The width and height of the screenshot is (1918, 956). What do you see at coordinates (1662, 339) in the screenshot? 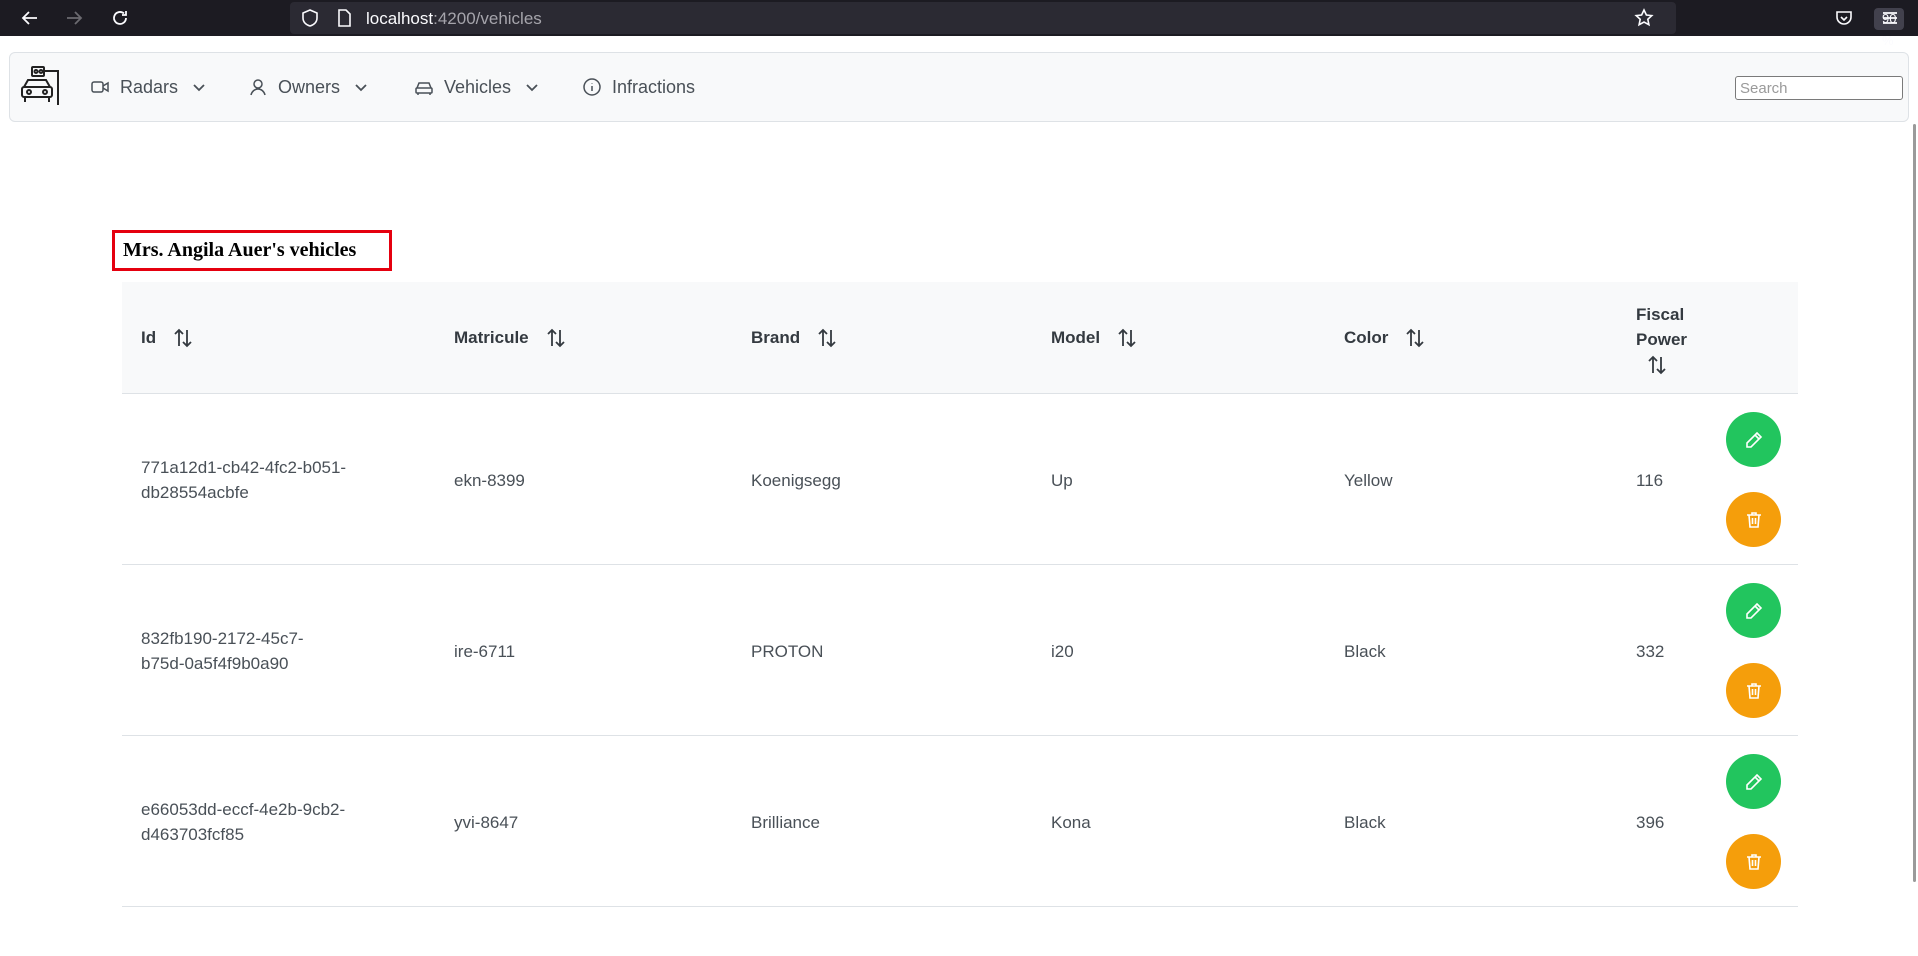
I see `column-header-label-line2: Power` at bounding box center [1662, 339].